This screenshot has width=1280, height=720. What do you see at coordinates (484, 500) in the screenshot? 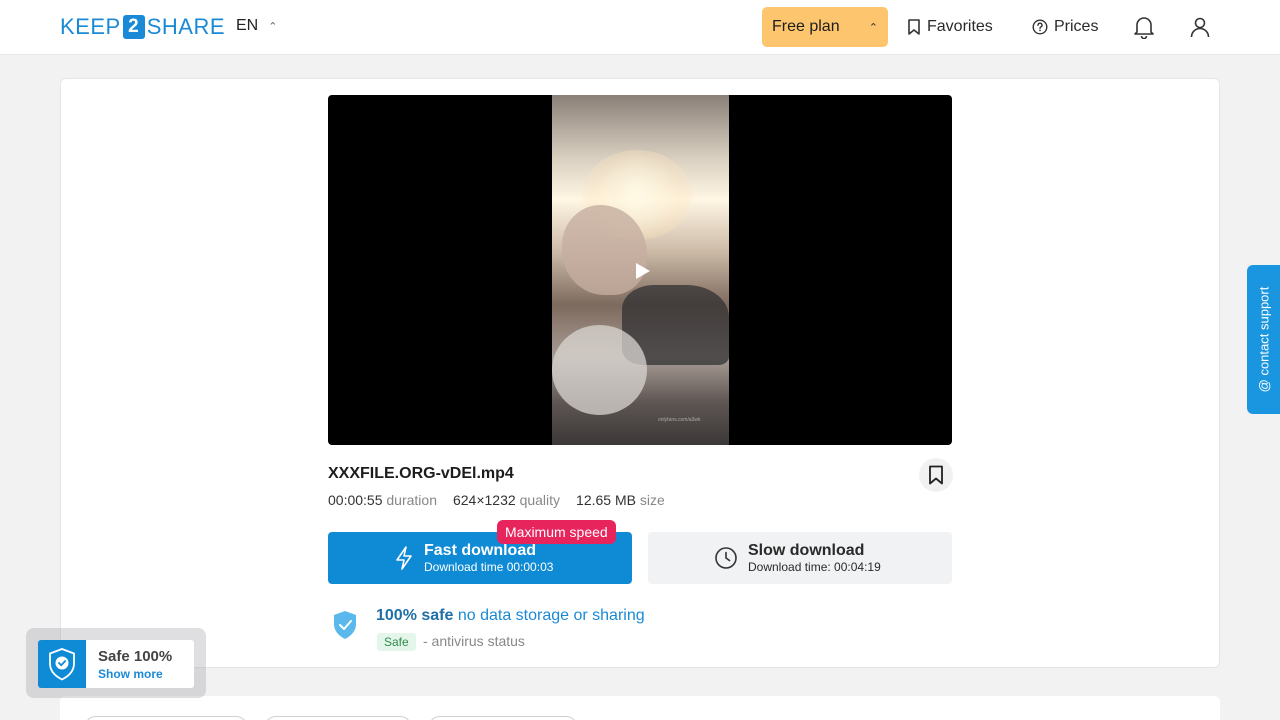
I see `quality-value: 624×1232` at bounding box center [484, 500].